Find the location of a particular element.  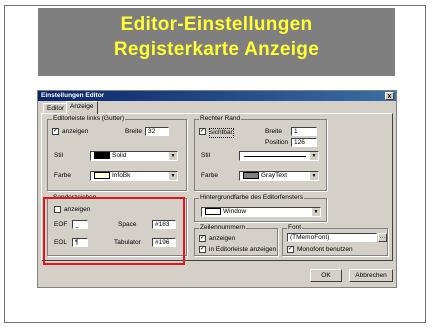

right-margin-position-label: Position is located at coordinates (277, 142).